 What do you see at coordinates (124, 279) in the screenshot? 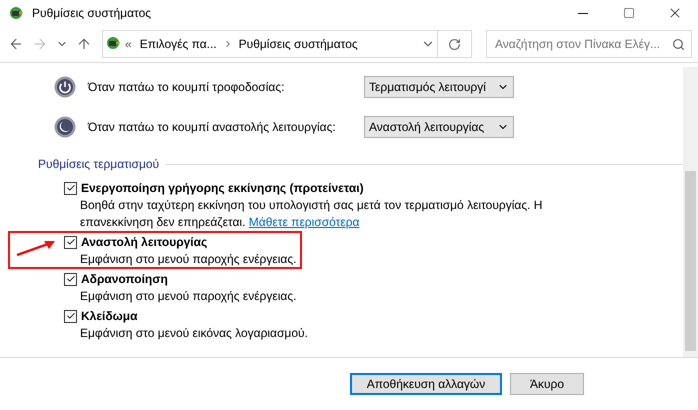
I see `option-label: Αδρανοποίηση` at bounding box center [124, 279].